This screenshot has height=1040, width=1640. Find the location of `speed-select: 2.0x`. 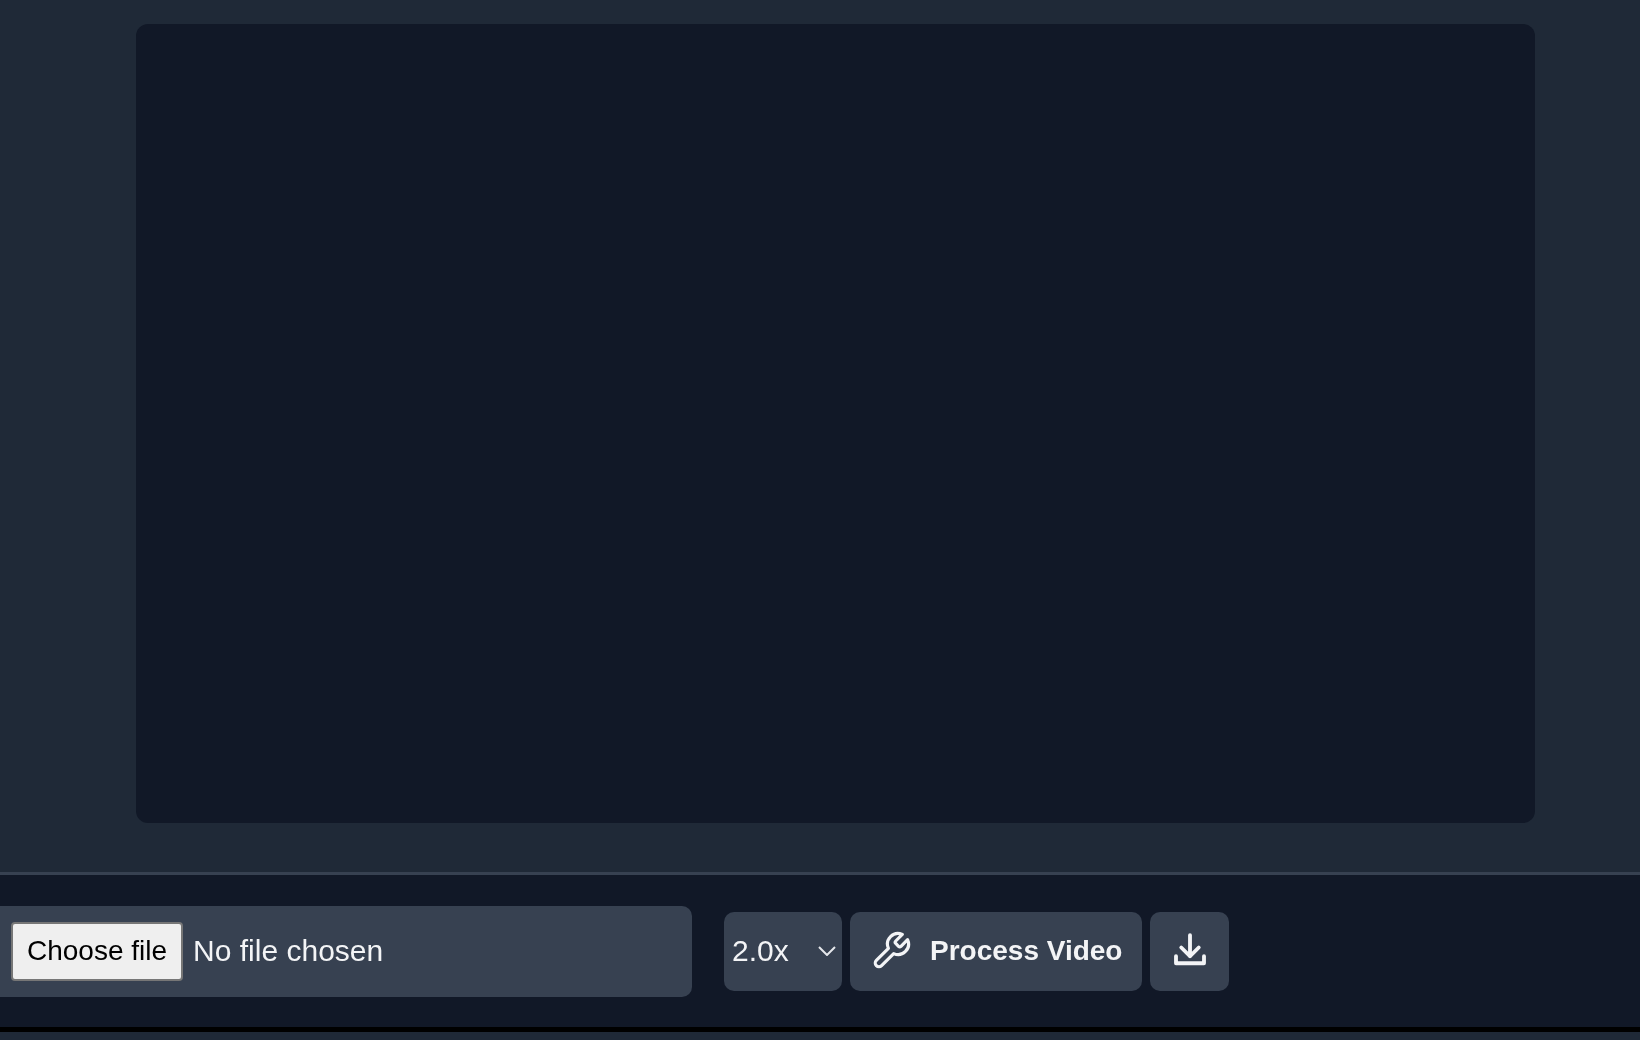

speed-select: 2.0x is located at coordinates (783, 951).